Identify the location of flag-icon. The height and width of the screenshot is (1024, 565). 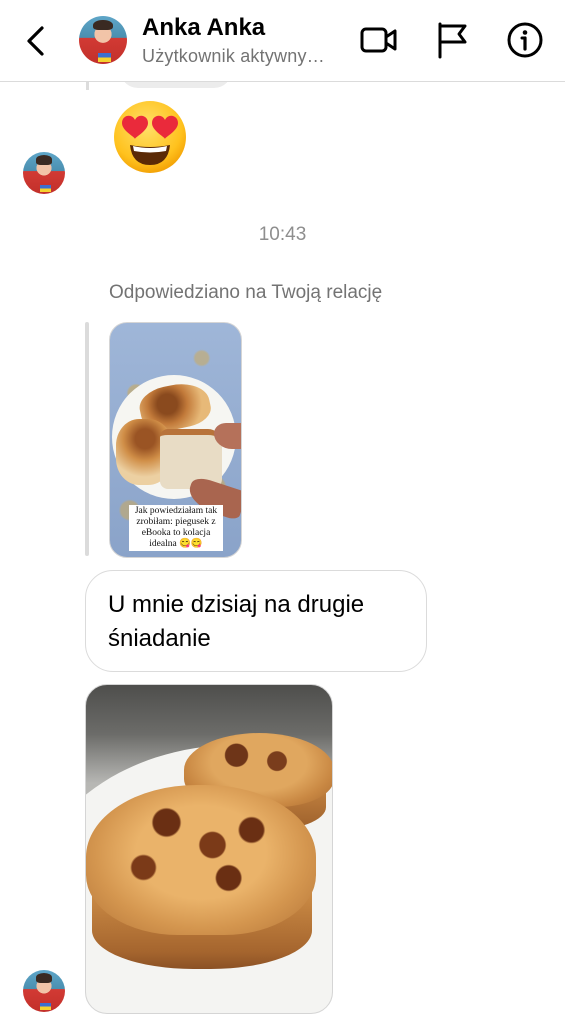
(452, 40).